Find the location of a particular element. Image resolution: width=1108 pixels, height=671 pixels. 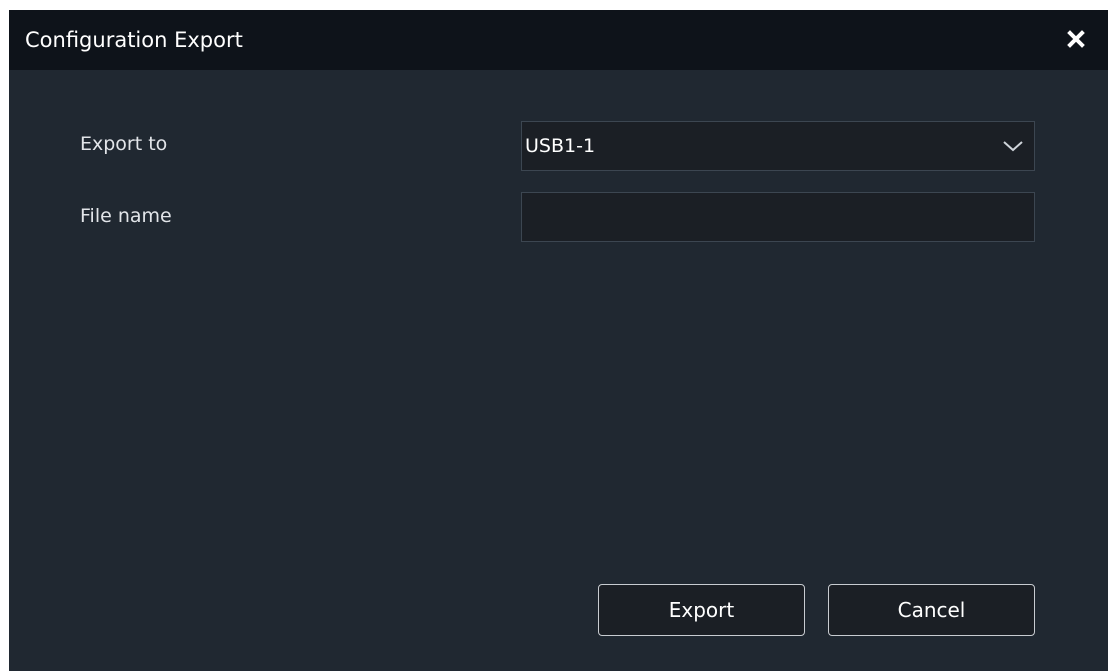

file-name-field is located at coordinates (778, 217).